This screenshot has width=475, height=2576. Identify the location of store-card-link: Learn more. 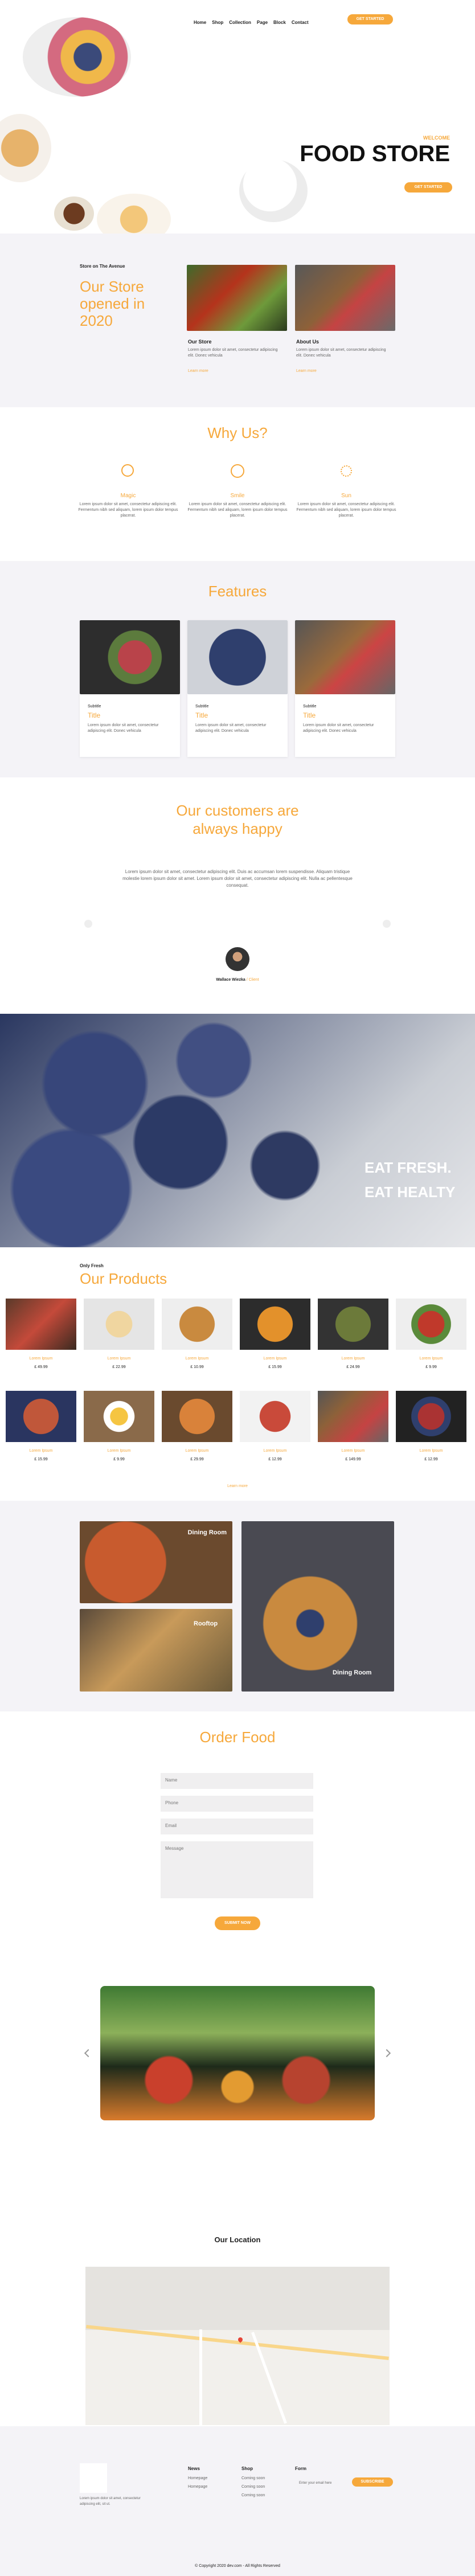
(198, 371).